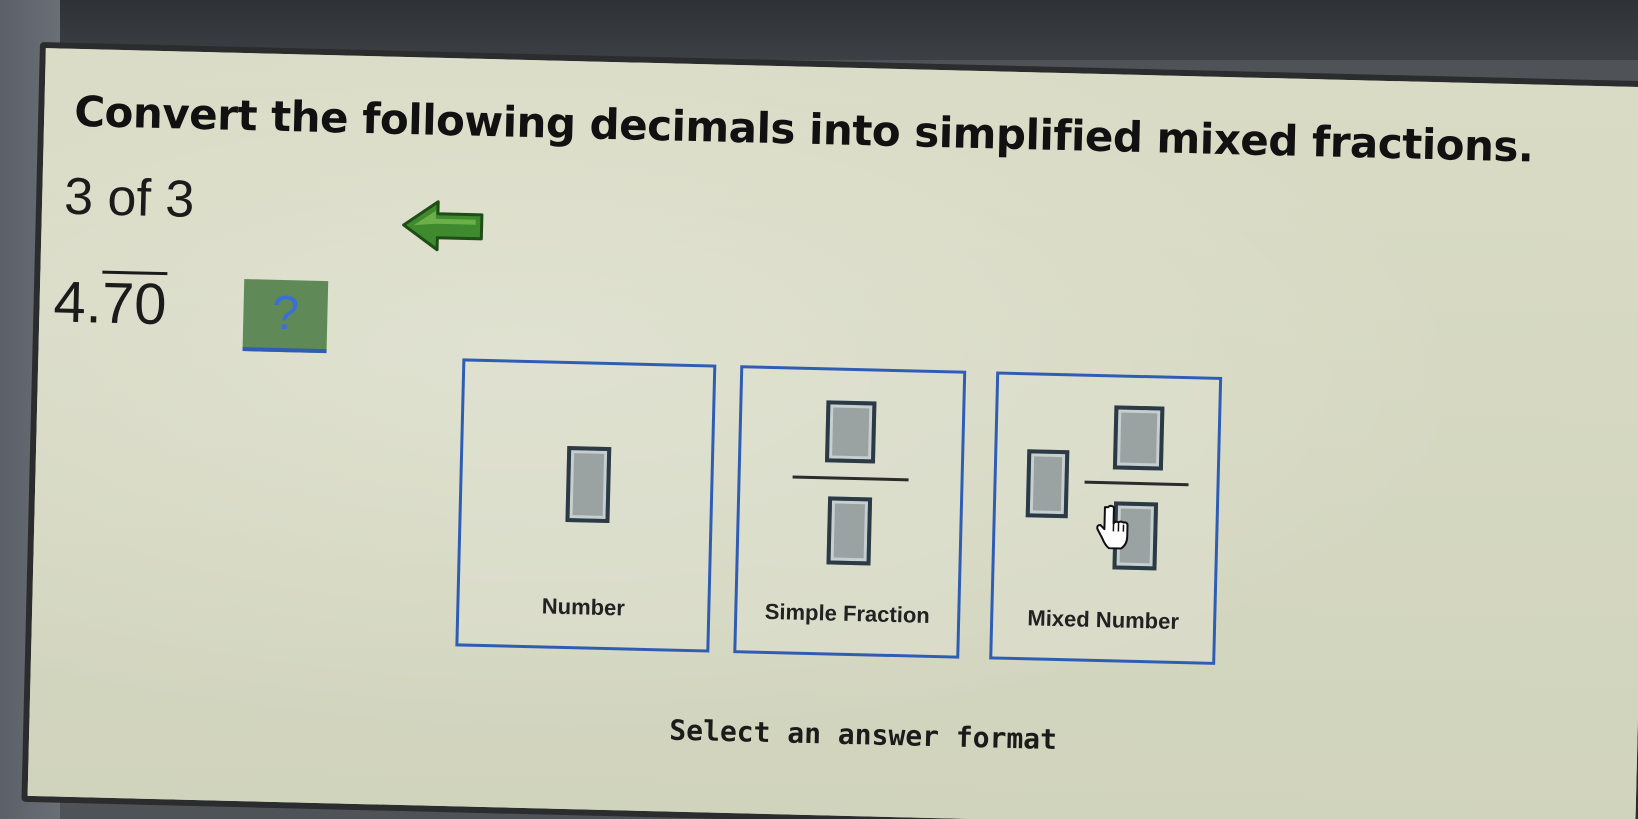 The image size is (1638, 819). Describe the element at coordinates (849, 531) in the screenshot. I see `denominator-slot-icon` at that location.